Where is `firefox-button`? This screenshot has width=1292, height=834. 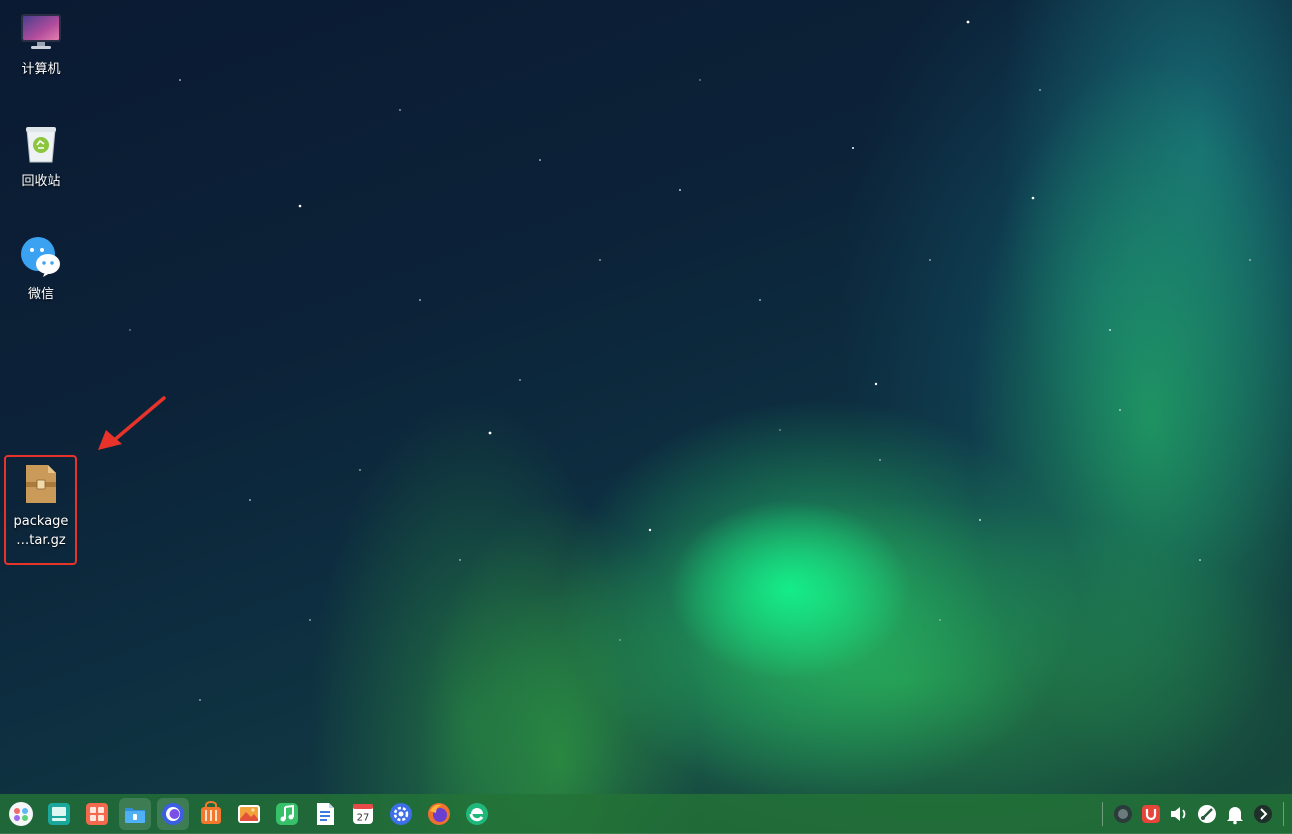 firefox-button is located at coordinates (439, 814).